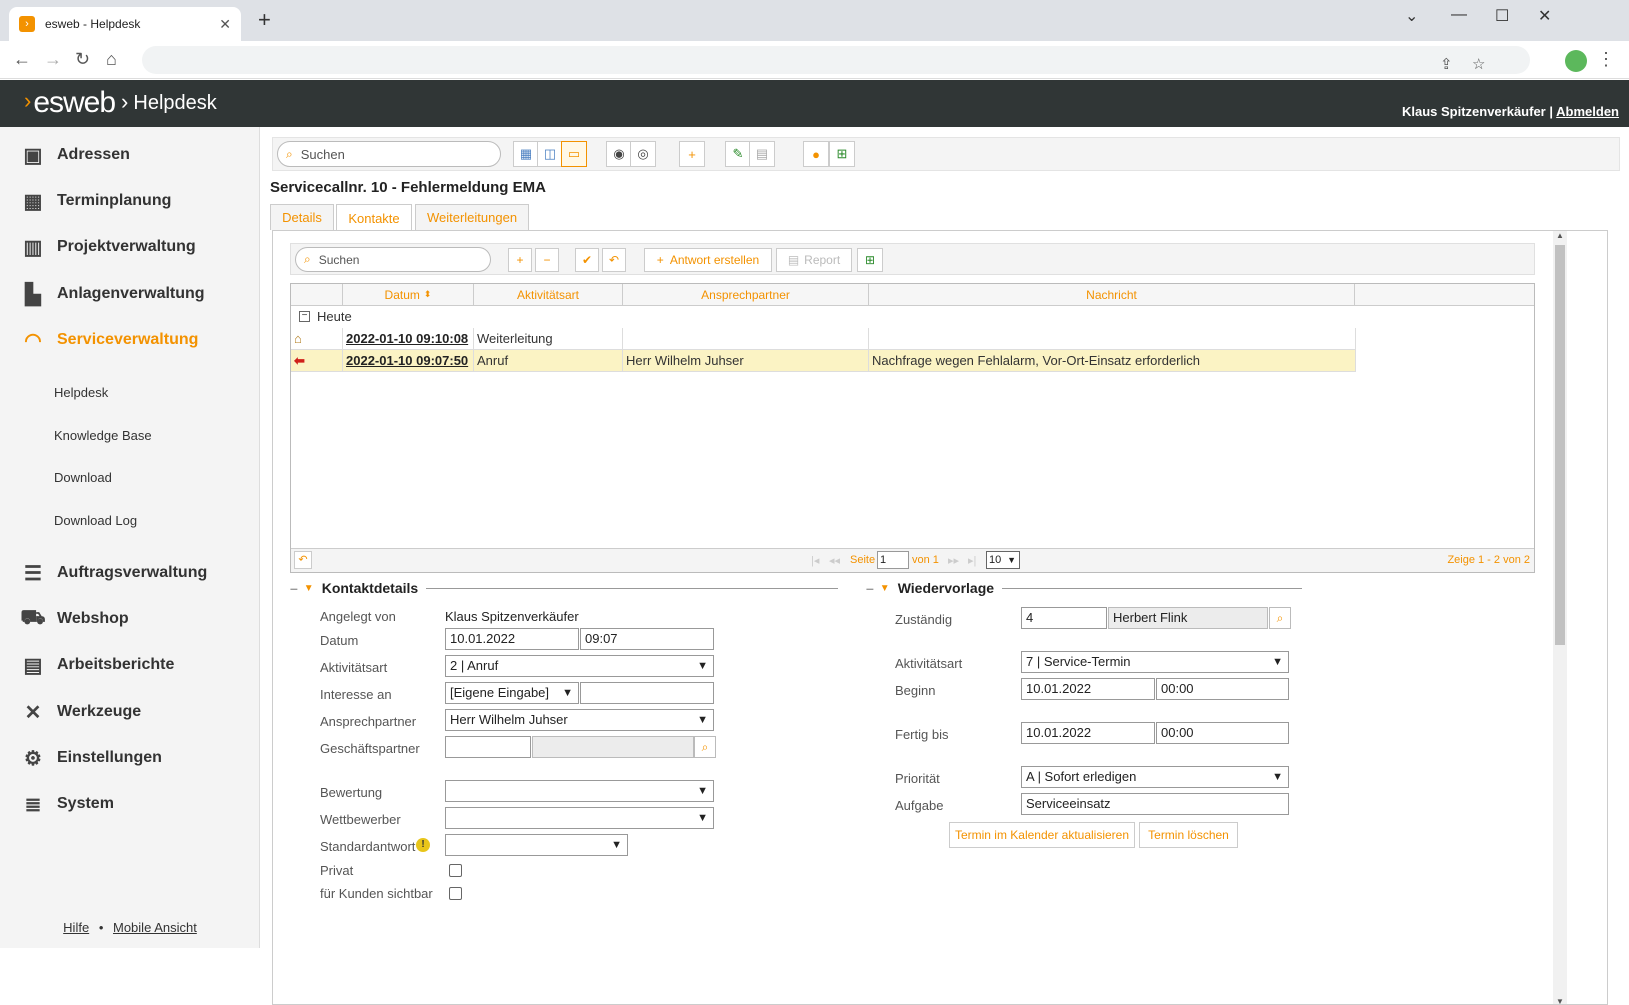  I want to click on prev-page-icon: ◂◂, so click(834, 560).